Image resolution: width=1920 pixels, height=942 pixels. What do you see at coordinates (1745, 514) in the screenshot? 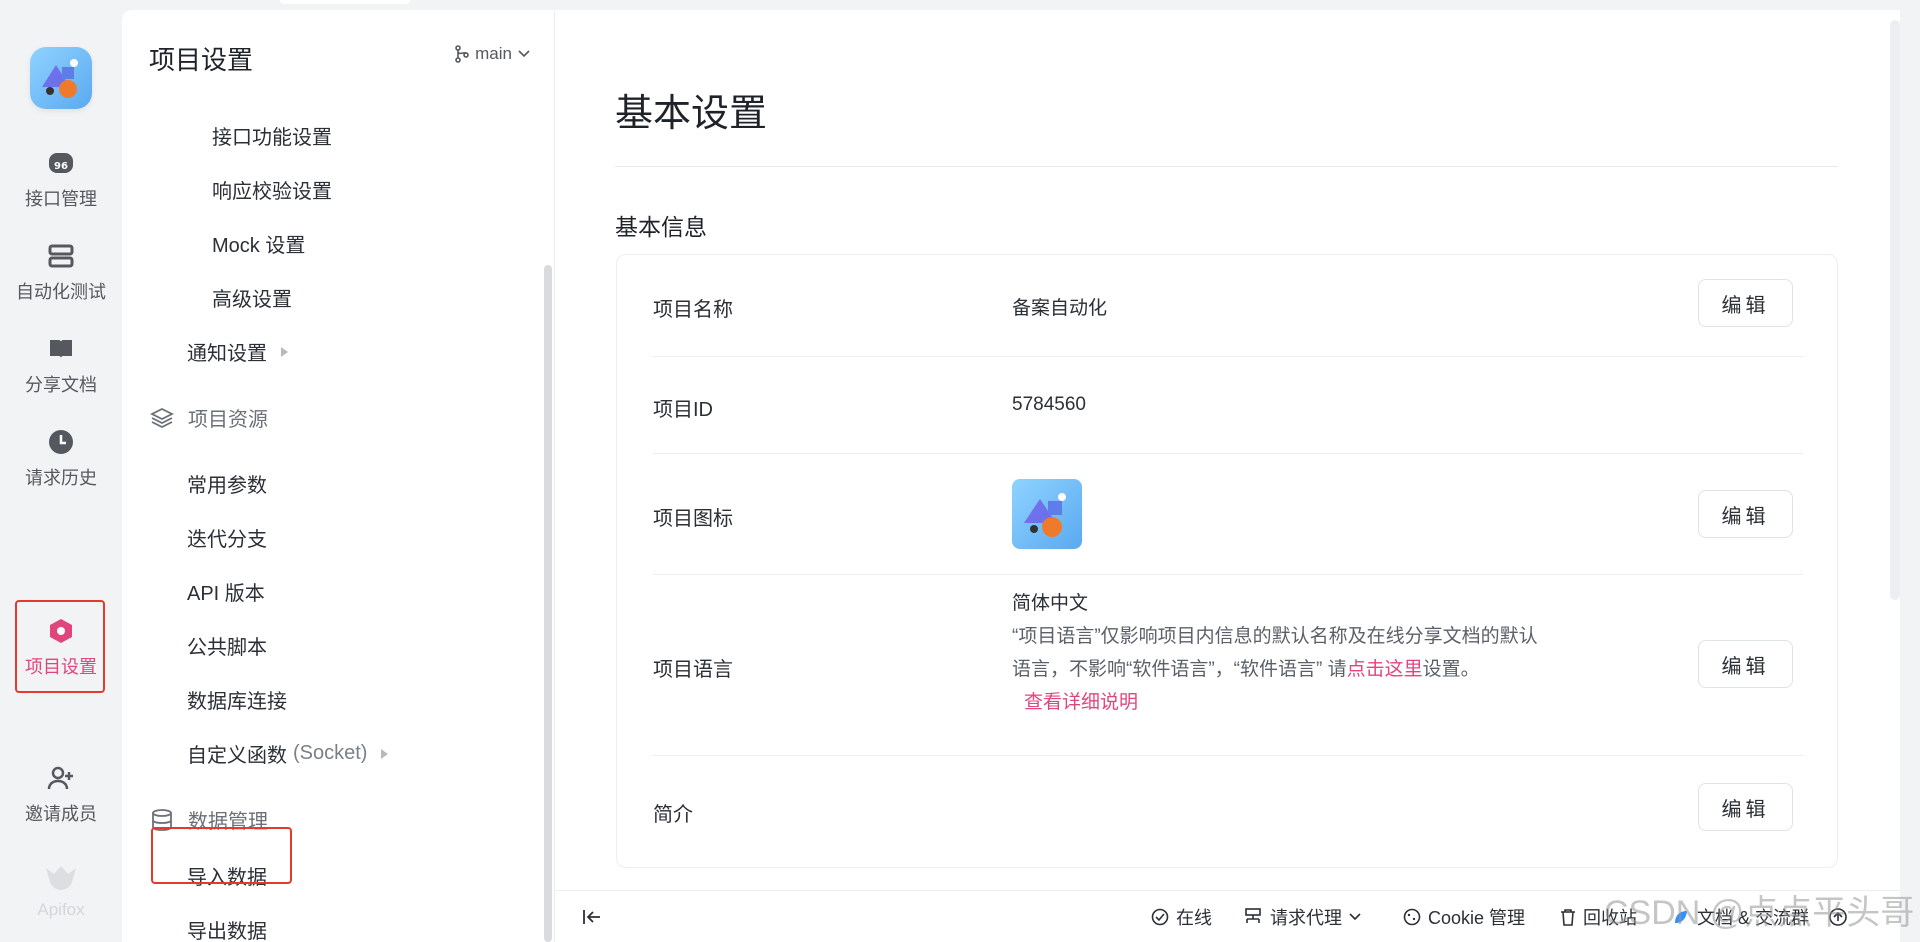
I see `edit-icon-button: 编辑` at bounding box center [1745, 514].